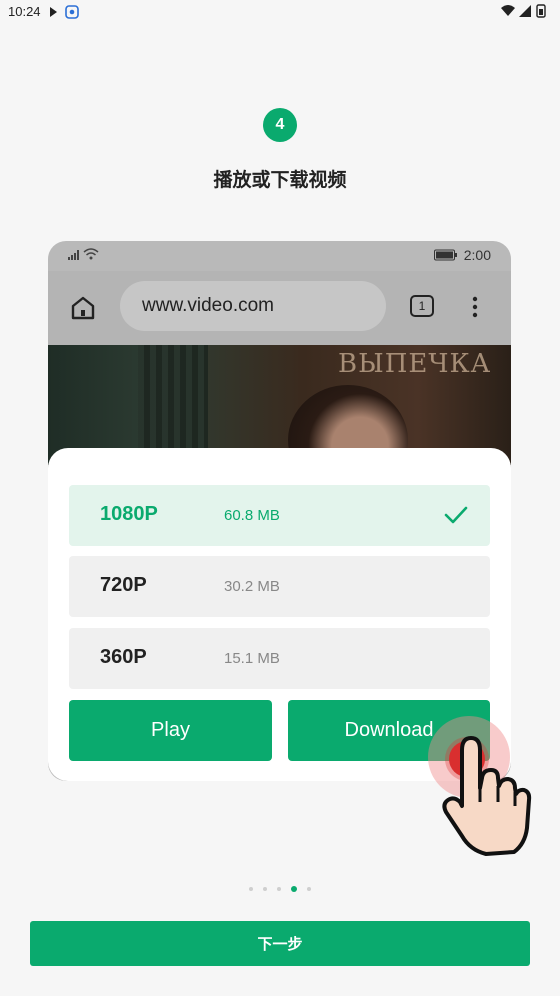  I want to click on mock-browser-bar: www.video.com 1, so click(279, 308).